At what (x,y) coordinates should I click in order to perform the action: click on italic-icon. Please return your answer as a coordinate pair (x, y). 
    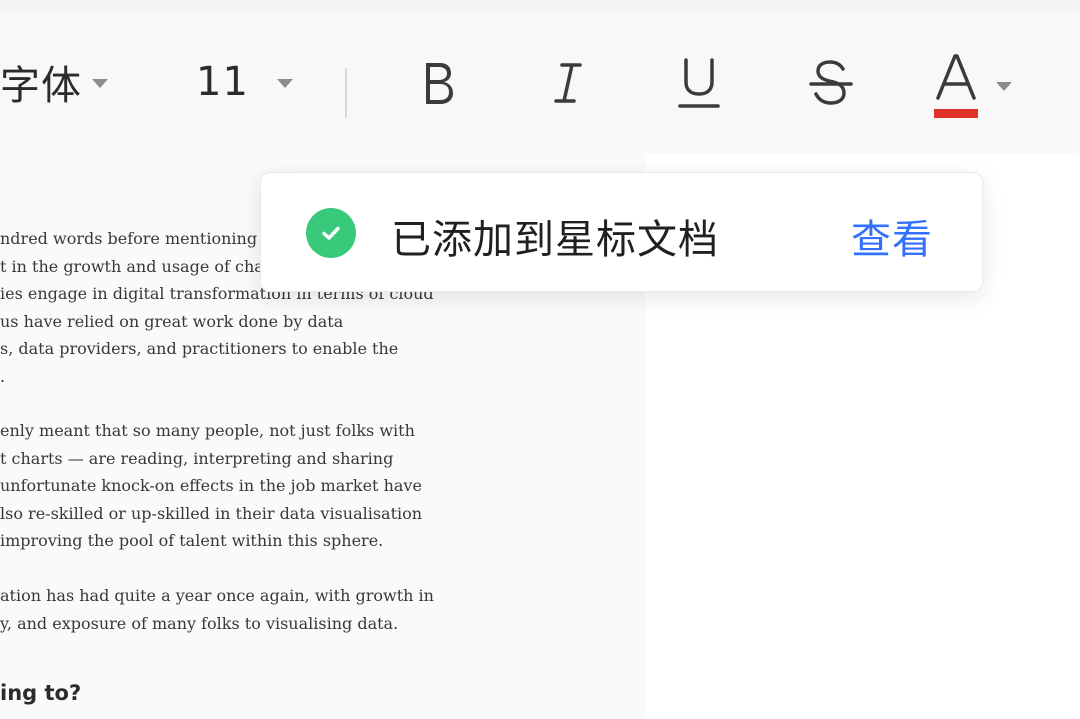
    Looking at the image, I should click on (568, 83).